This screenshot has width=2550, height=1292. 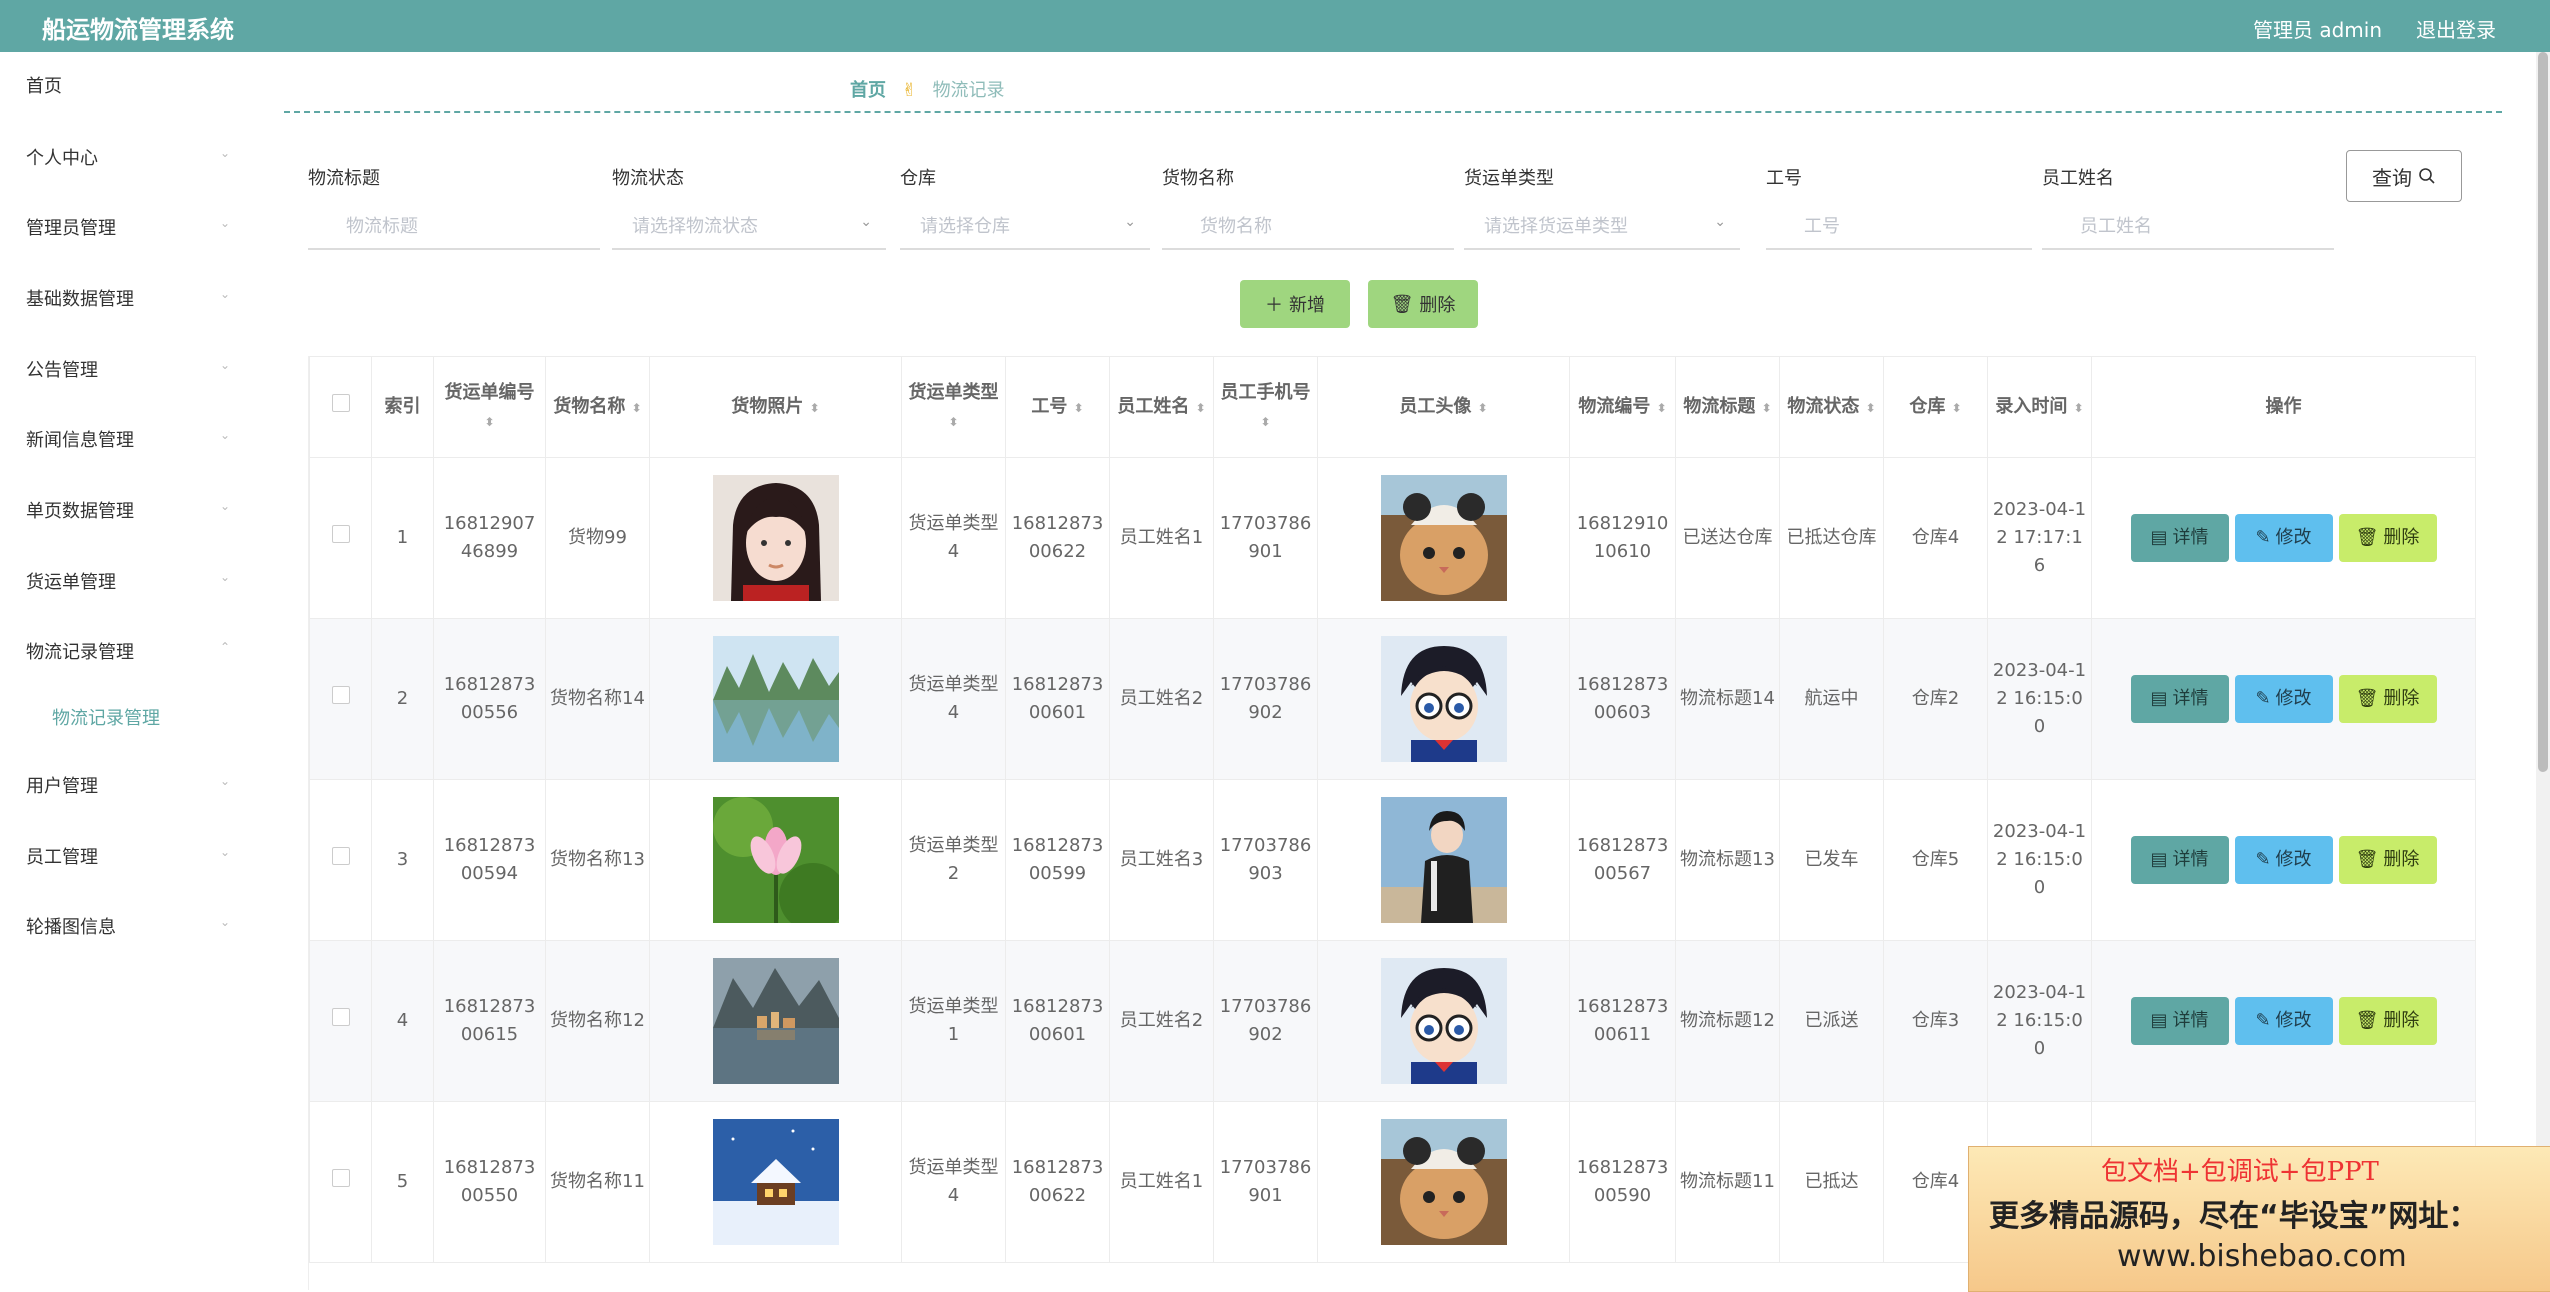 What do you see at coordinates (128, 439) in the screenshot?
I see `sidebar-item-news: 新闻信息管理 ⌄` at bounding box center [128, 439].